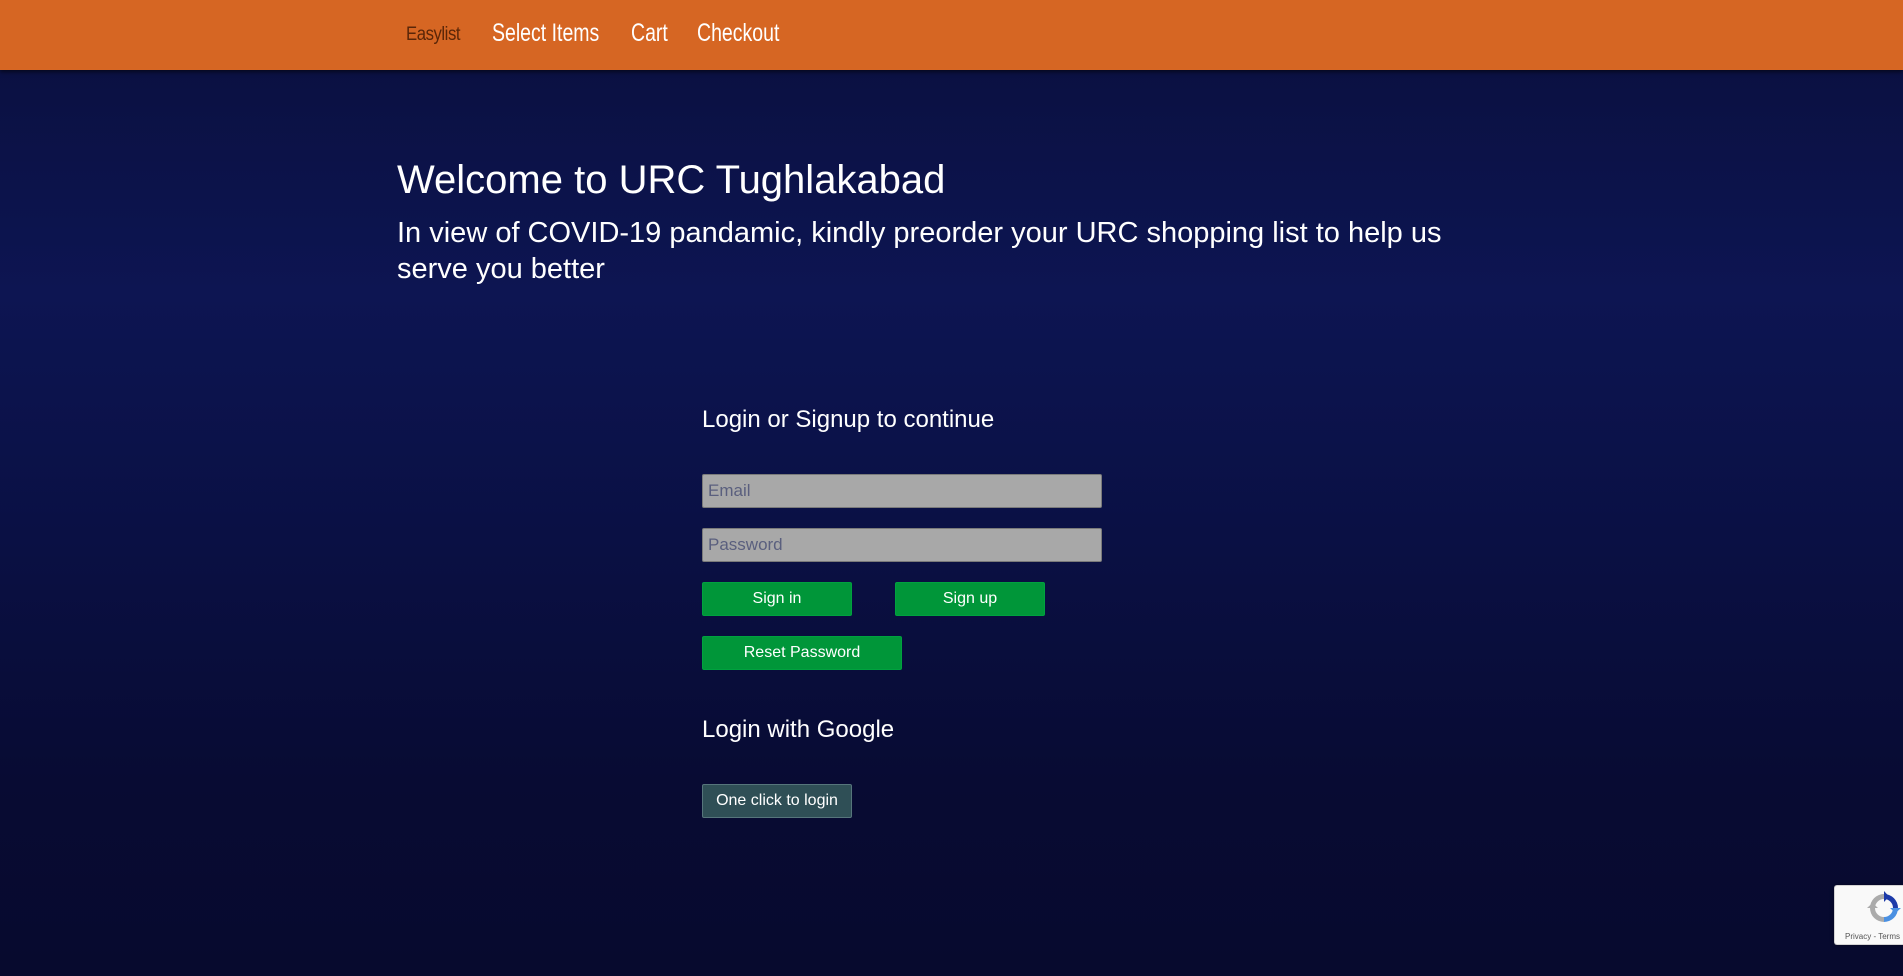  What do you see at coordinates (777, 599) in the screenshot?
I see `sign-in-button: Sign in` at bounding box center [777, 599].